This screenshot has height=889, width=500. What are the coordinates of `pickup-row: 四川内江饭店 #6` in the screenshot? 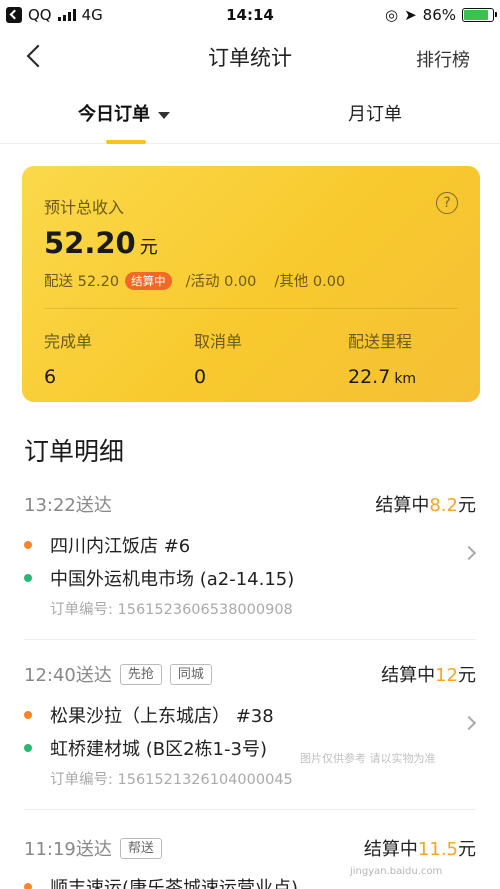 It's located at (107, 545).